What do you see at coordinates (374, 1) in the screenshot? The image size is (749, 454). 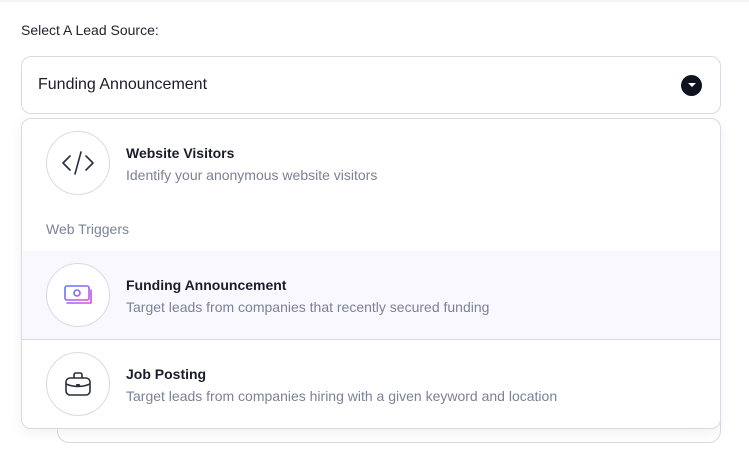 I see `top-divider` at bounding box center [374, 1].